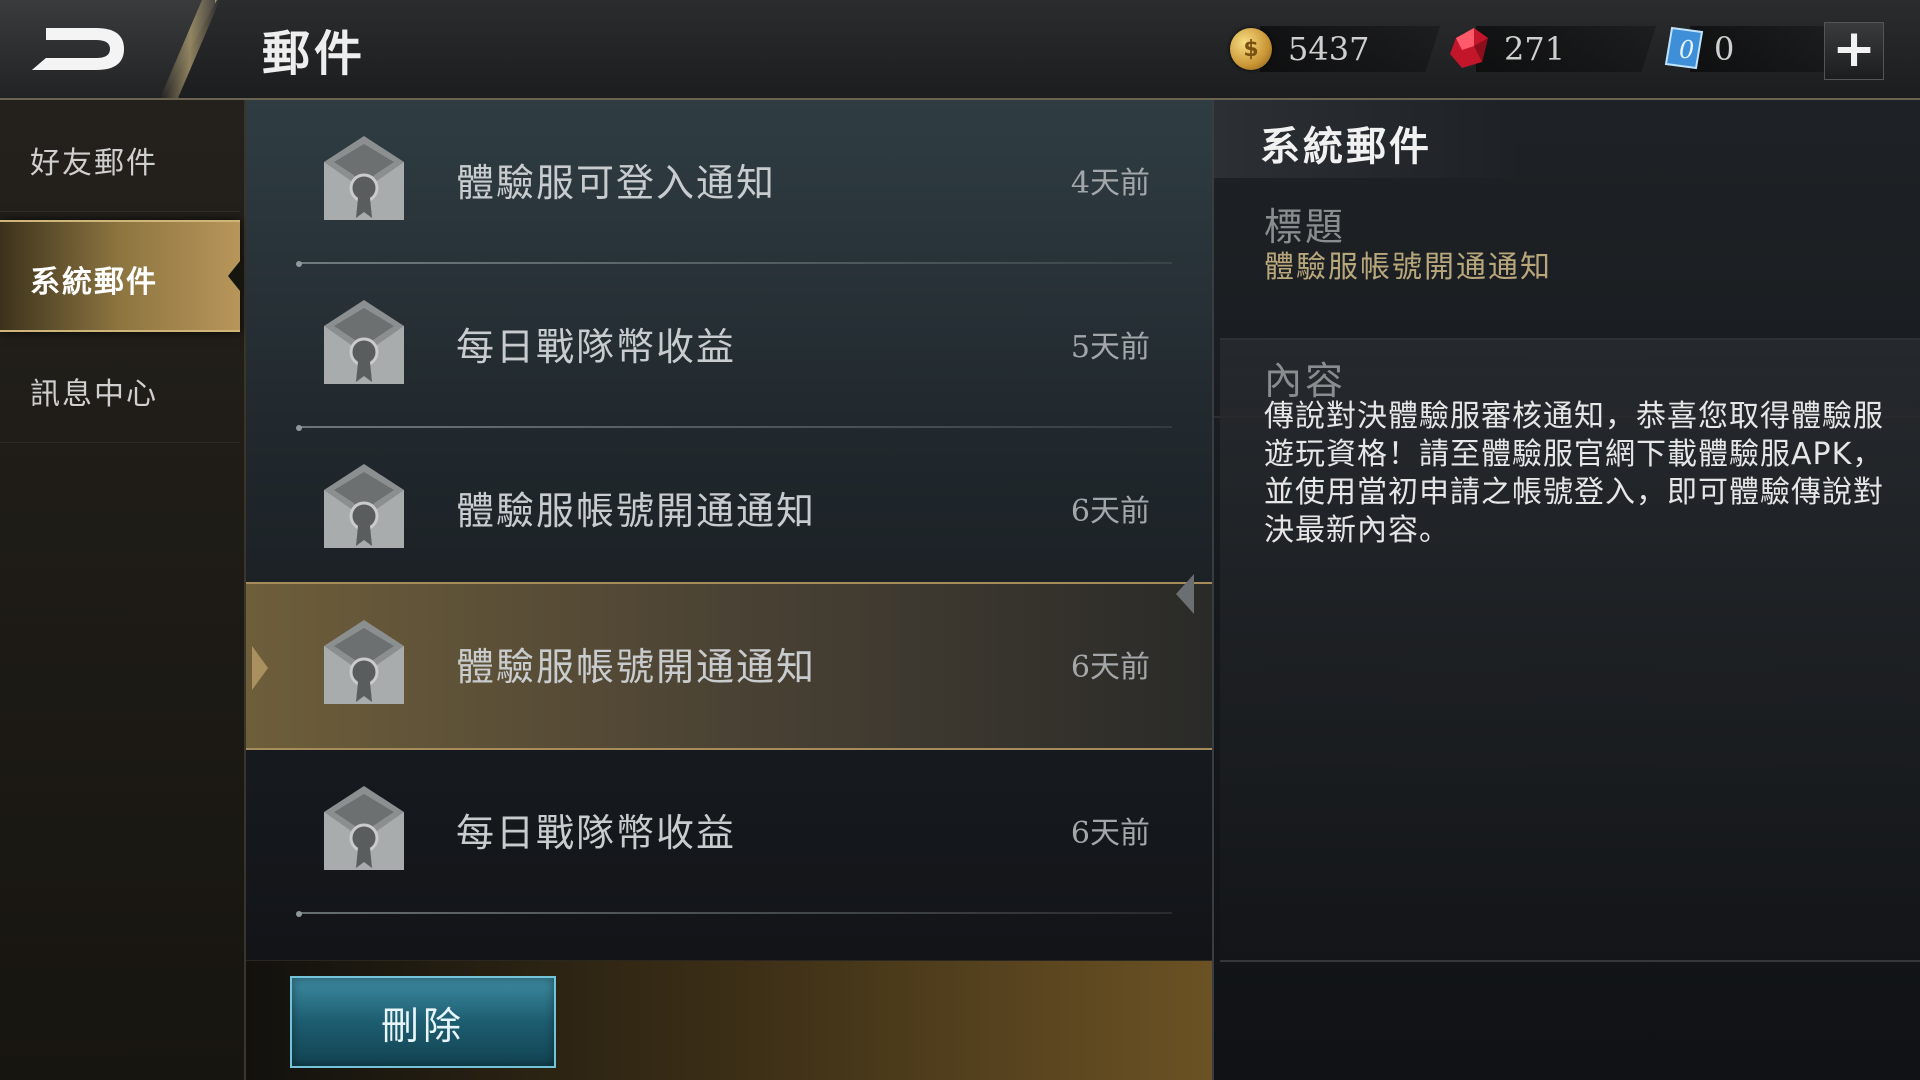  What do you see at coordinates (423, 1022) in the screenshot?
I see `delete-button: 刪除` at bounding box center [423, 1022].